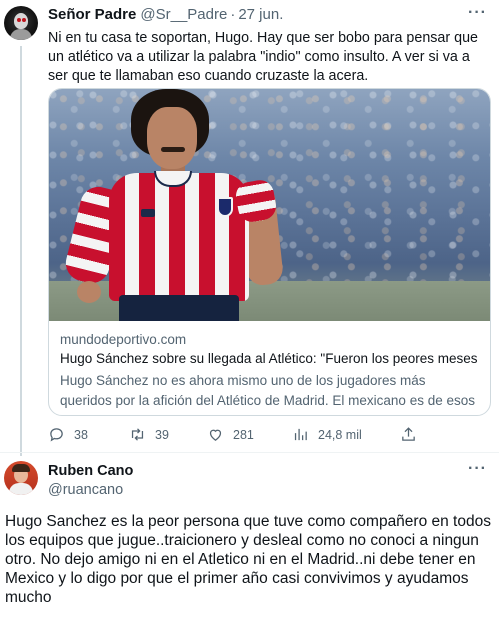  I want to click on views-icon, so click(300, 434).